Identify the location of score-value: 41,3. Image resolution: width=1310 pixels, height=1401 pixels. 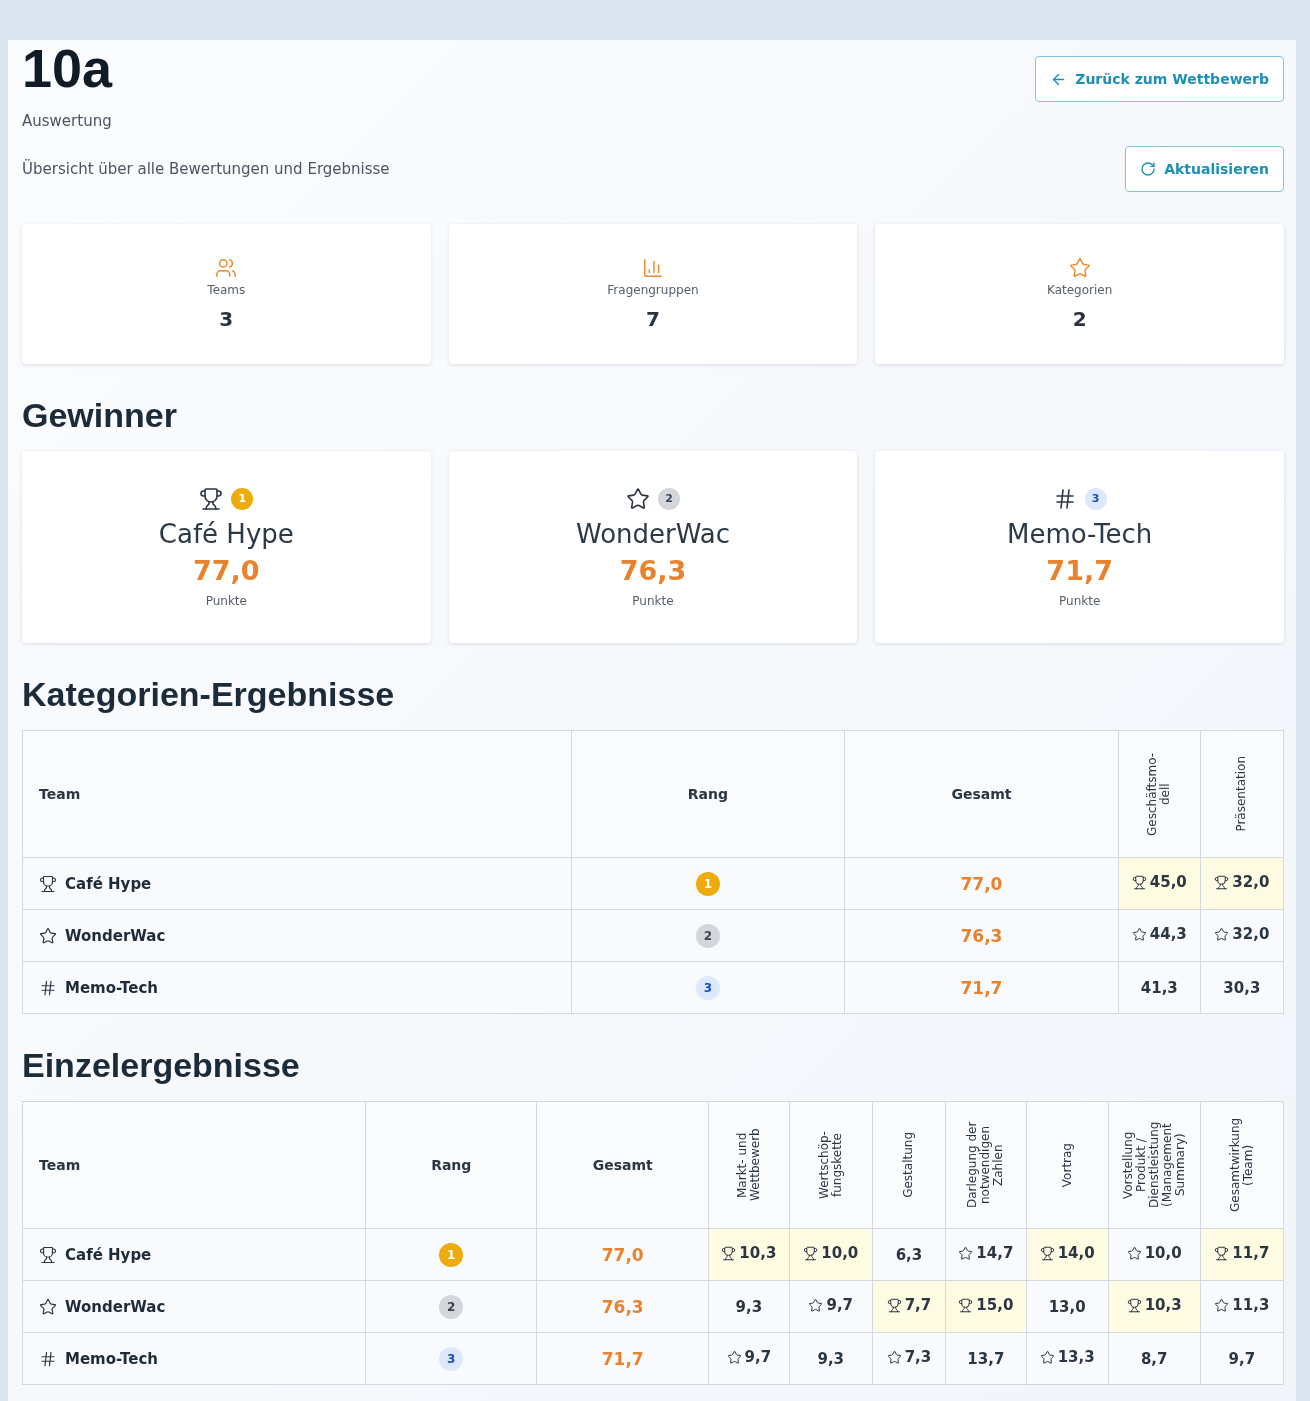
(1159, 987).